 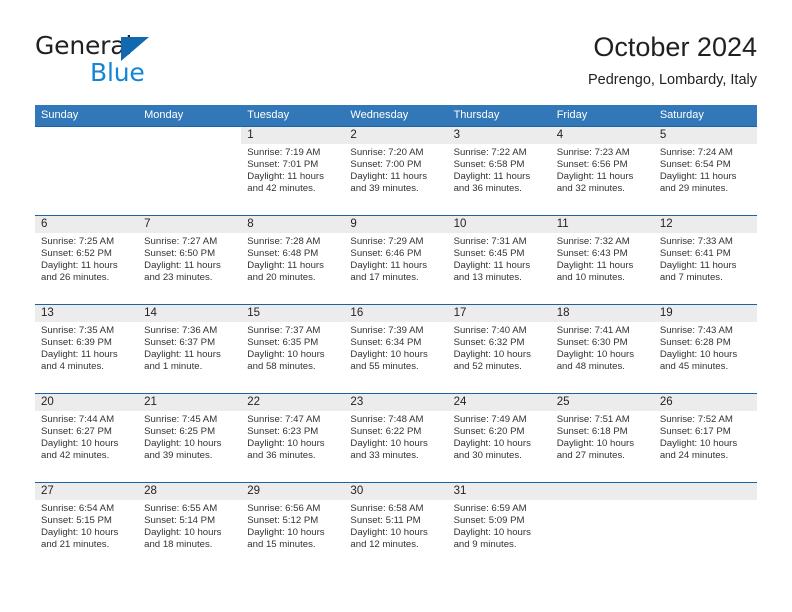 I want to click on day-number: 8, so click(x=250, y=224).